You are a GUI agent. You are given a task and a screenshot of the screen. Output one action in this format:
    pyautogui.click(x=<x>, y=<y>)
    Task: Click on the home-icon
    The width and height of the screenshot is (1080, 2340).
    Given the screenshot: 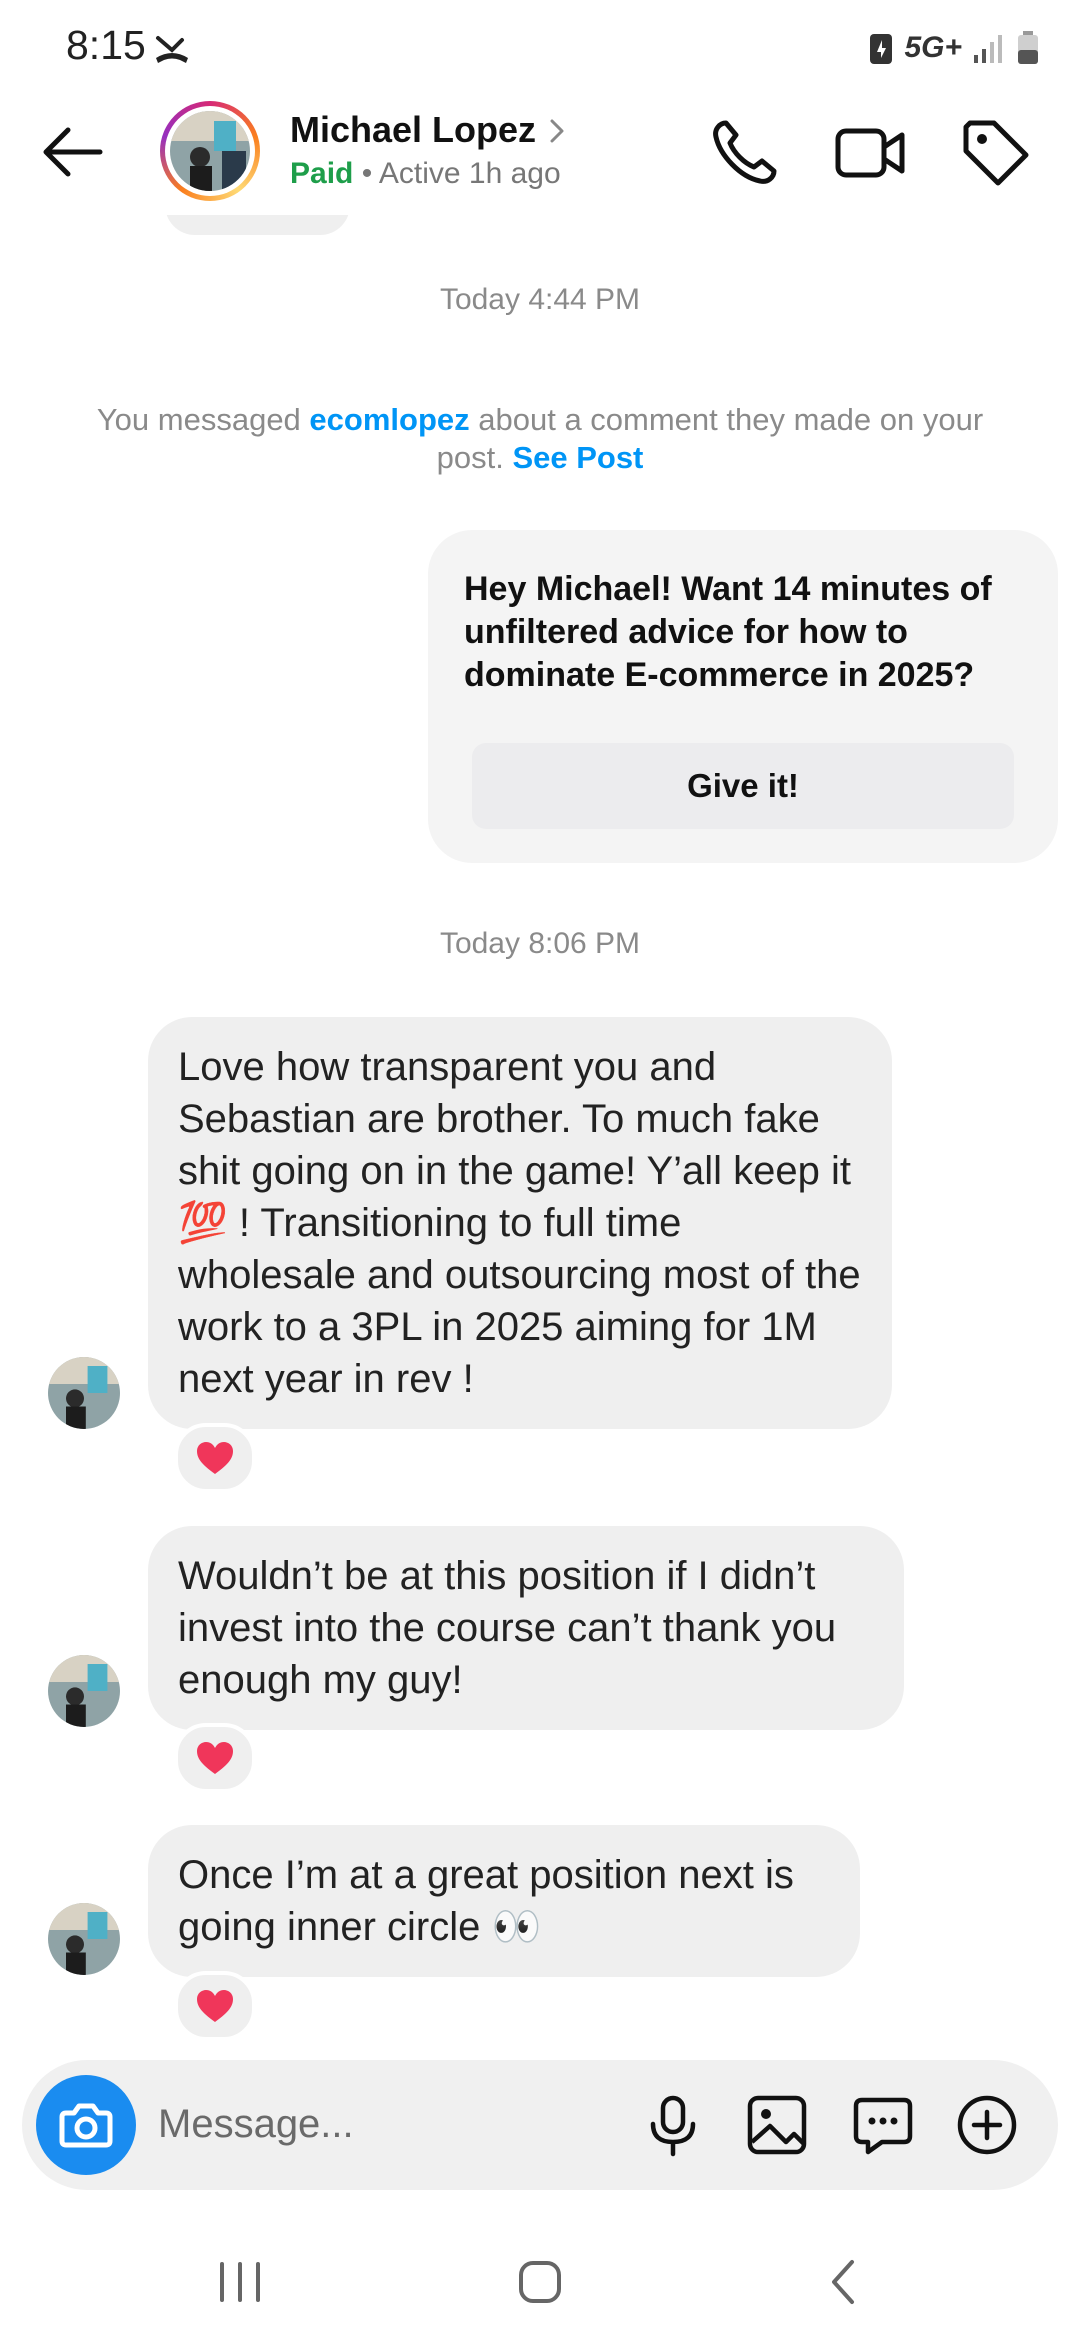 What is the action you would take?
    pyautogui.click(x=540, y=2282)
    